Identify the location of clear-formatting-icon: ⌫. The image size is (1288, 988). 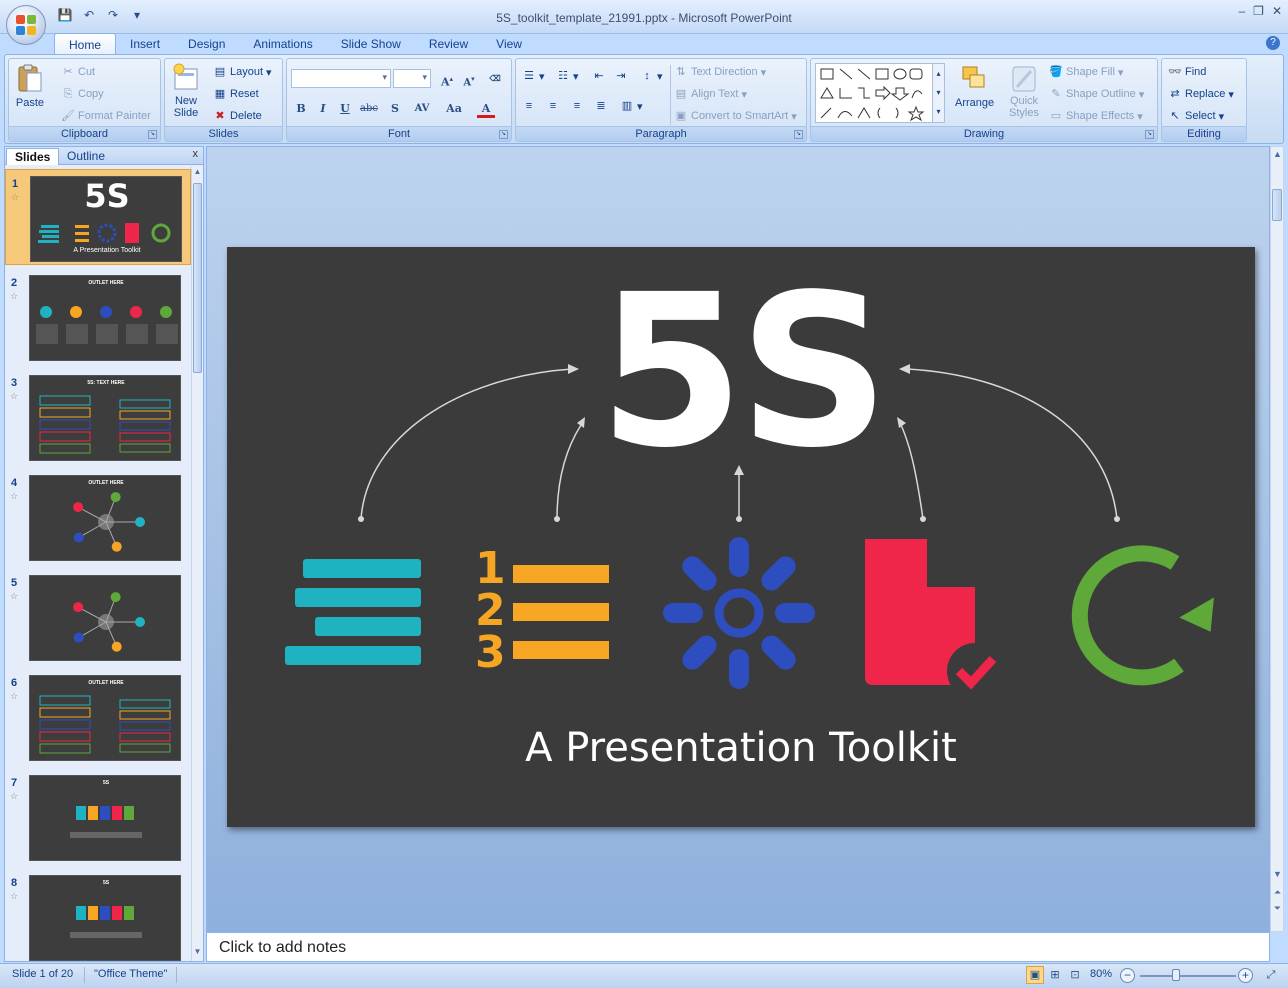
(495, 78).